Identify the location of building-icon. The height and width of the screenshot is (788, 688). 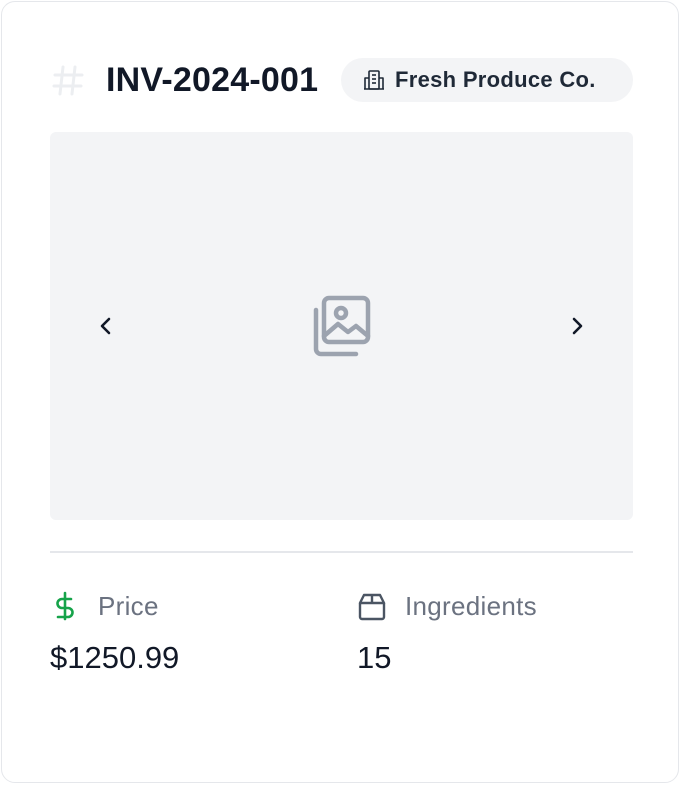
(374, 80).